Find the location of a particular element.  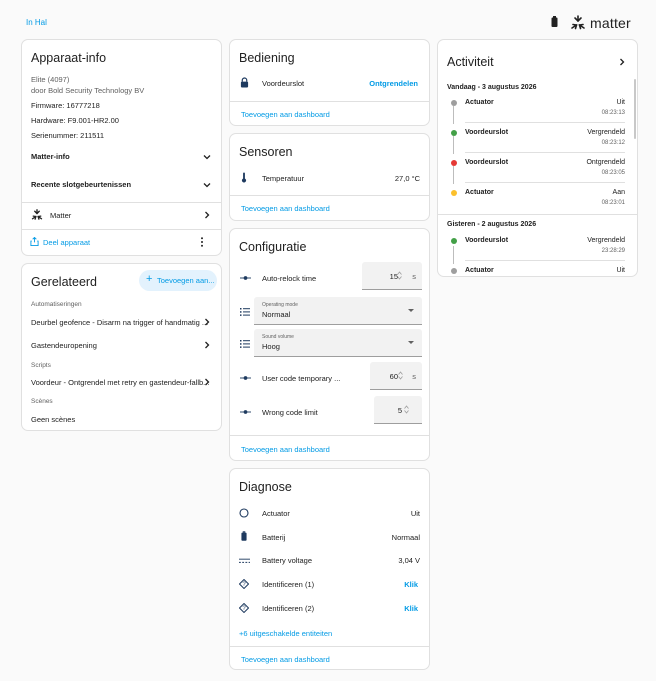

top-bar: In Hal matter is located at coordinates (328, 20).